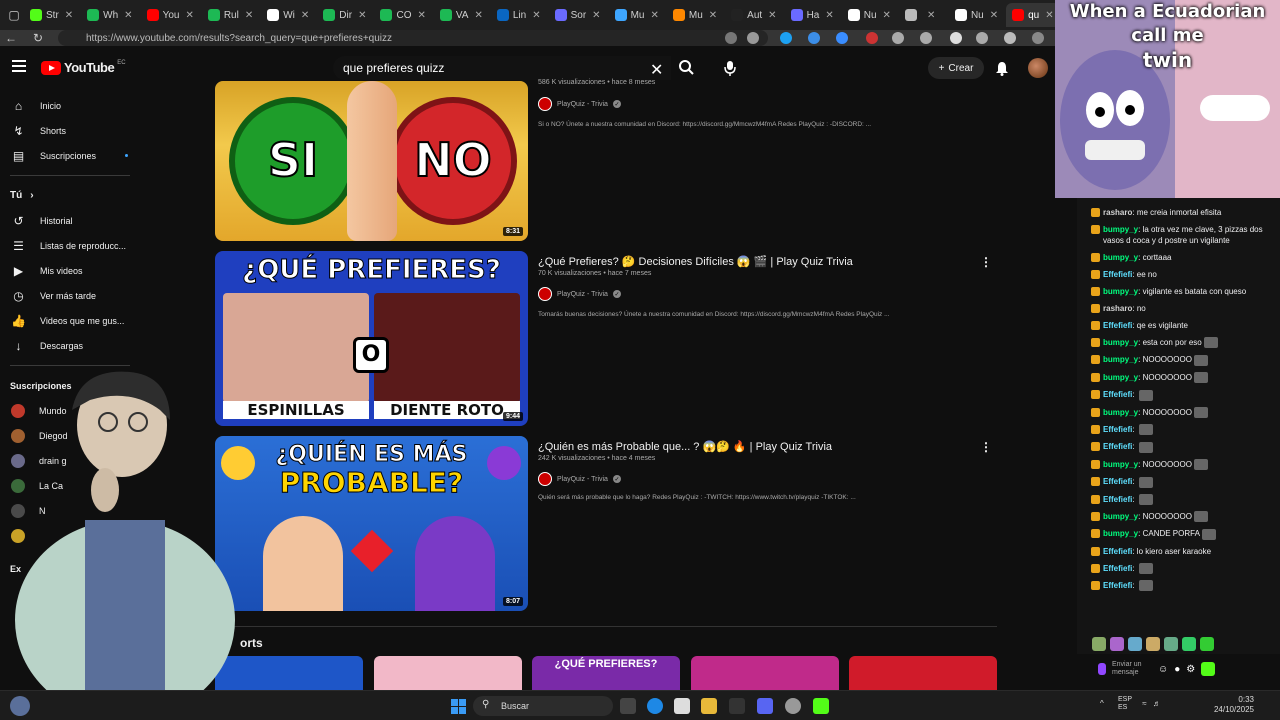  Describe the element at coordinates (956, 68) in the screenshot. I see `create-button: + Crear` at that location.